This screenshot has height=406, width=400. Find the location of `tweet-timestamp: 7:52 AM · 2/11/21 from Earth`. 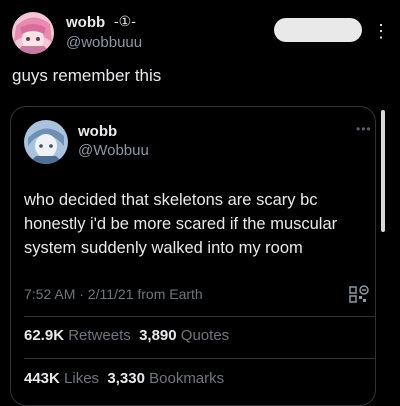

tweet-timestamp: 7:52 AM · 2/11/21 from Earth is located at coordinates (113, 294).